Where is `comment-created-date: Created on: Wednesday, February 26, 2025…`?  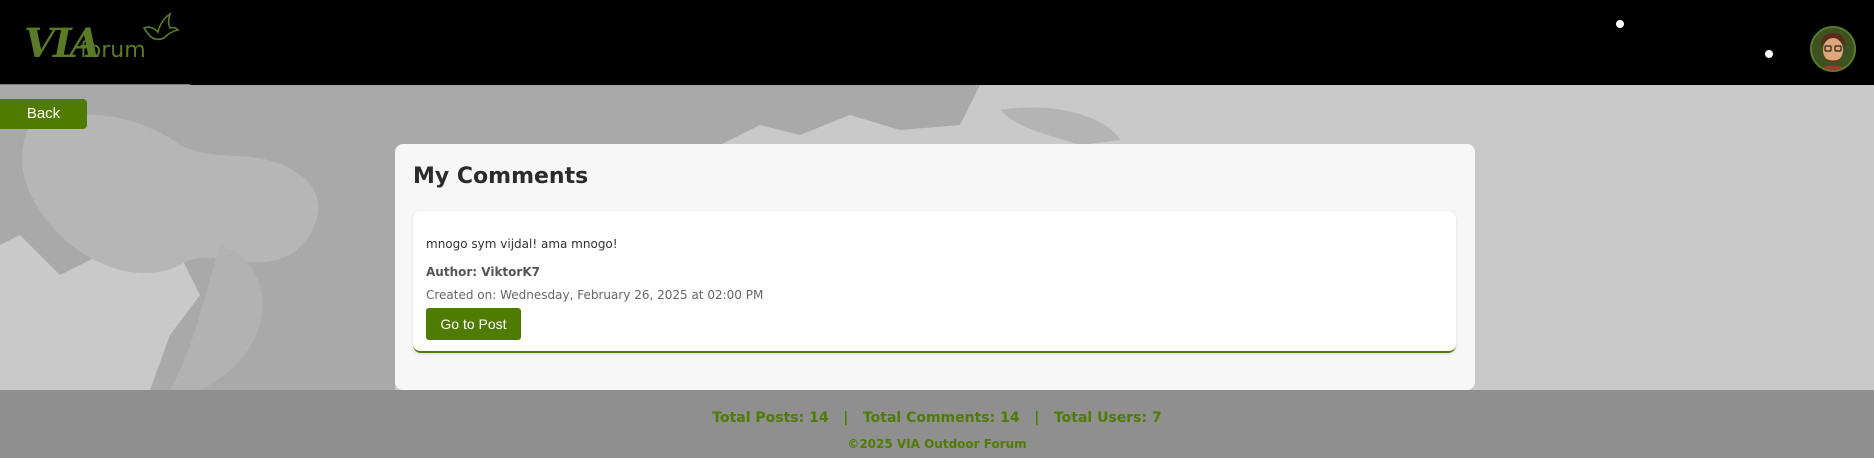 comment-created-date: Created on: Wednesday, February 26, 2025… is located at coordinates (595, 295).